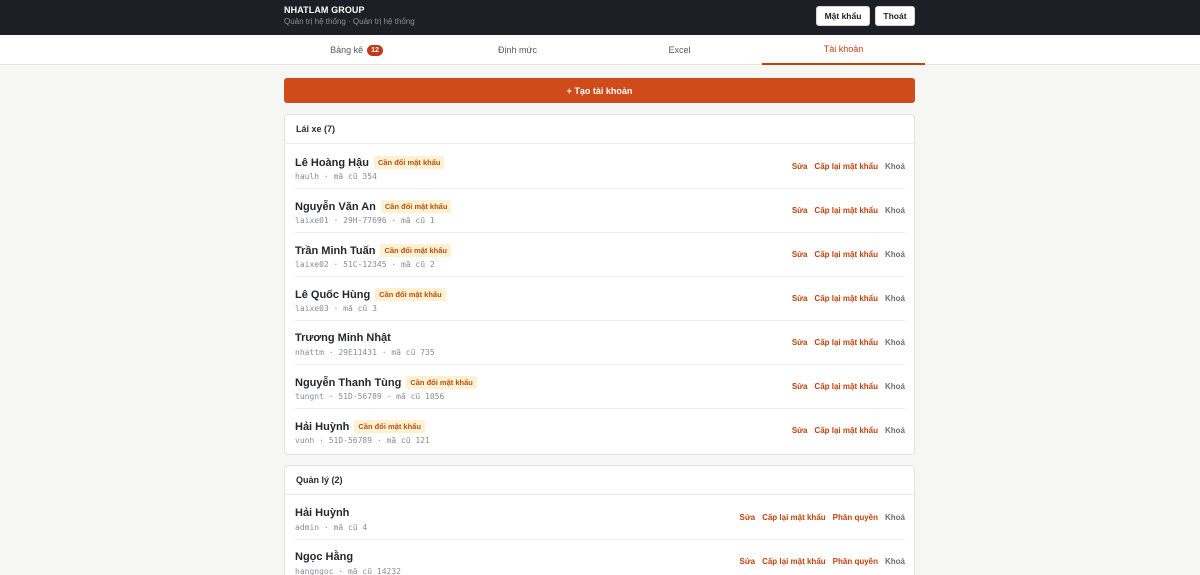 This screenshot has height=575, width=1200. What do you see at coordinates (343, 338) in the screenshot?
I see `user-name: Trương Minh Nhật` at bounding box center [343, 338].